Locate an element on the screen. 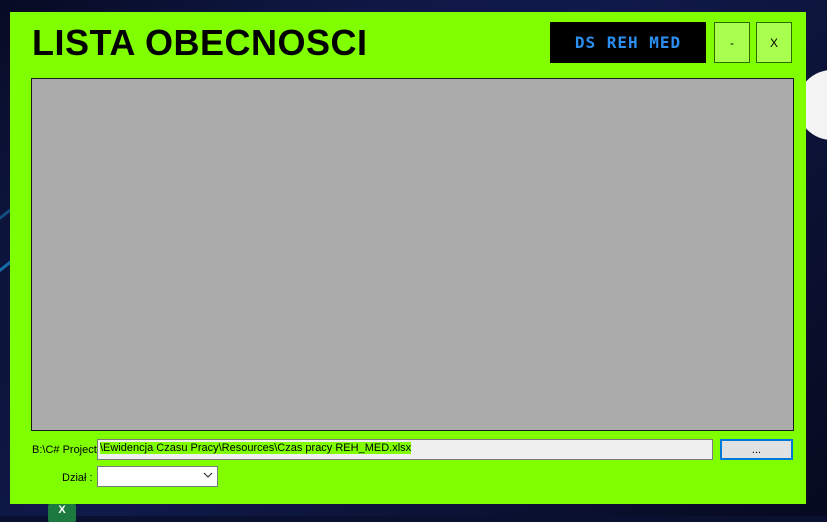 This screenshot has width=827, height=522. close-label: X is located at coordinates (773, 42).